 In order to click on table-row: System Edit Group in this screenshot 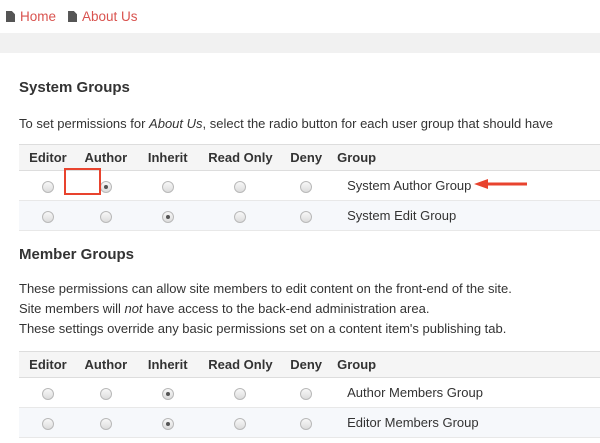, I will do `click(309, 215)`.